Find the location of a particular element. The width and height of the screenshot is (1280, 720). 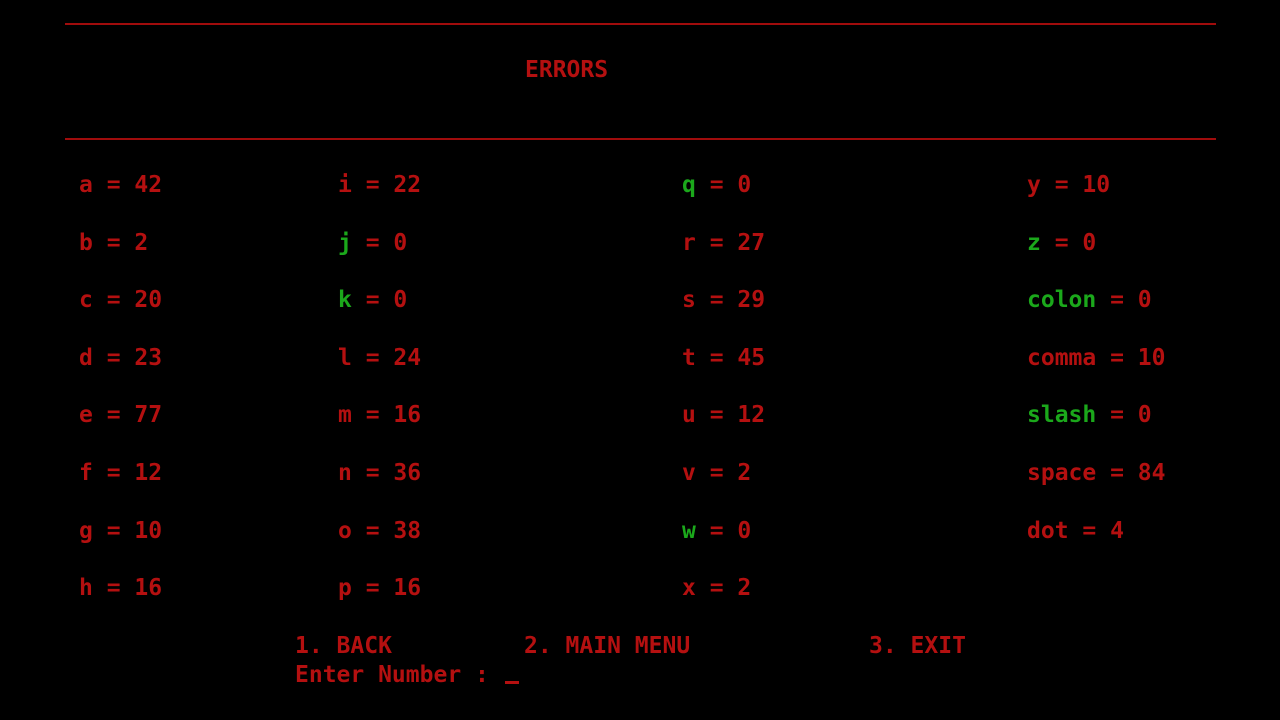

error-count: 29 is located at coordinates (751, 300).